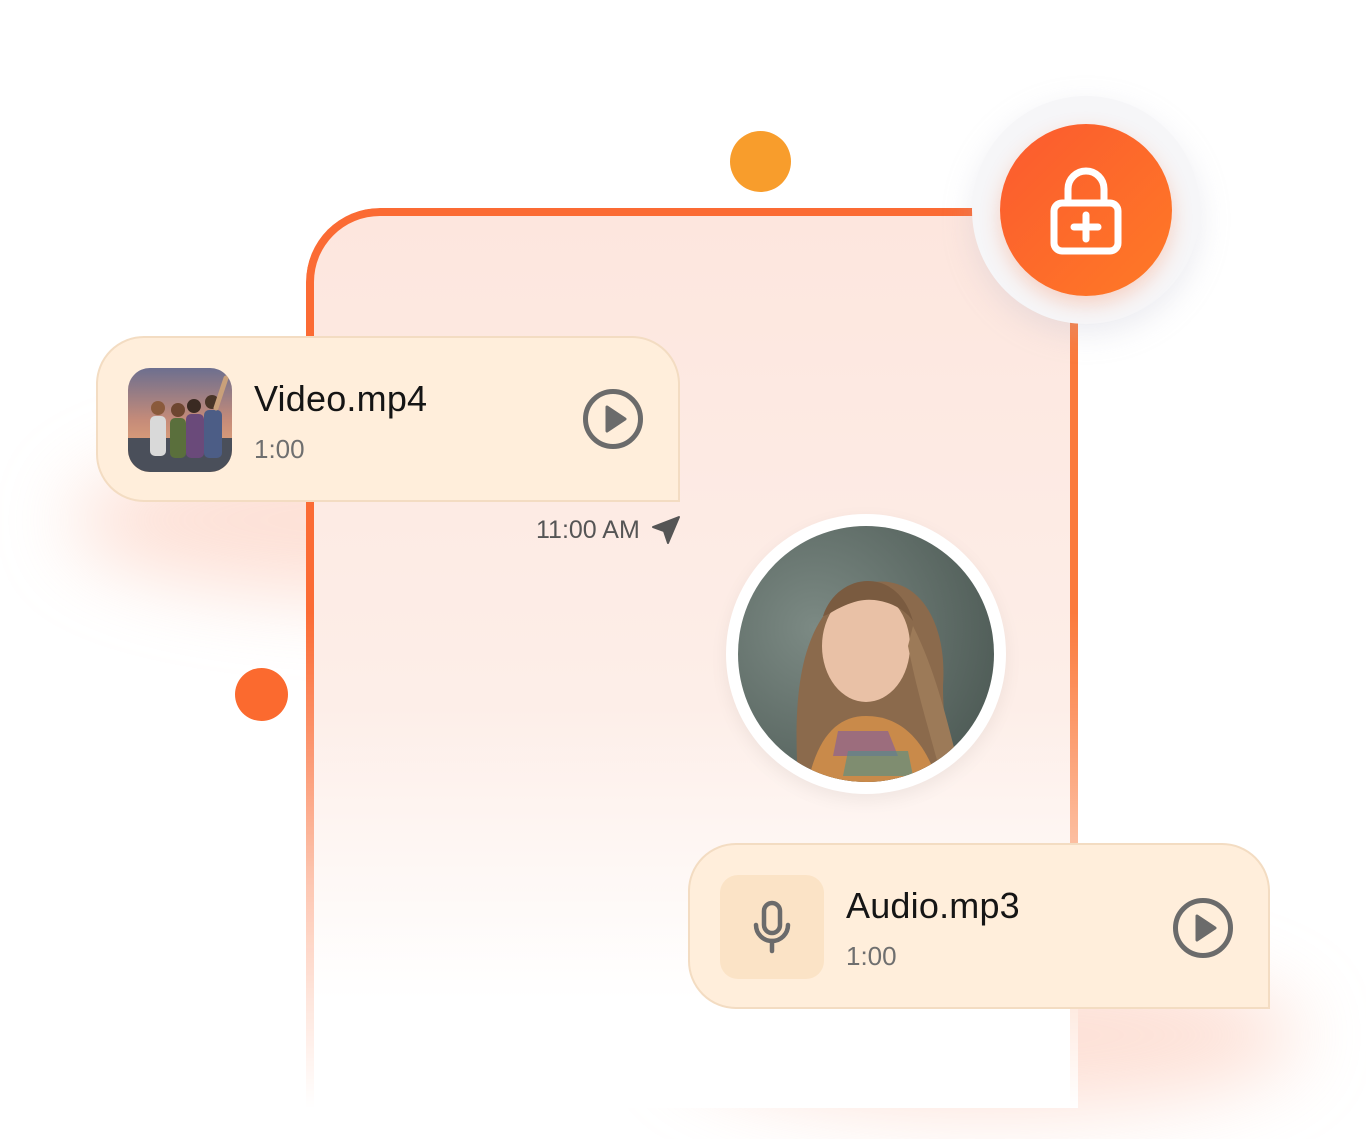 This screenshot has height=1139, width=1366. I want to click on microphone-icon, so click(772, 927).